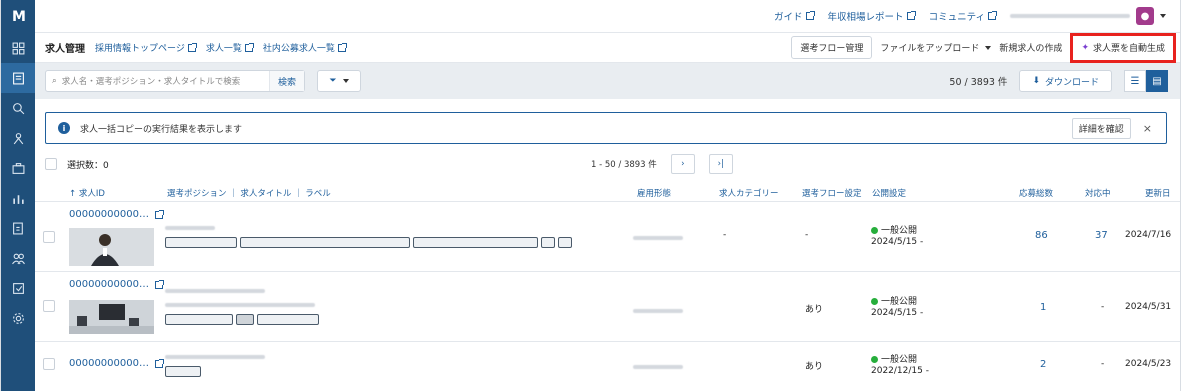  Describe the element at coordinates (1148, 364) in the screenshot. I see `updated-date: 2024/5/23` at that location.